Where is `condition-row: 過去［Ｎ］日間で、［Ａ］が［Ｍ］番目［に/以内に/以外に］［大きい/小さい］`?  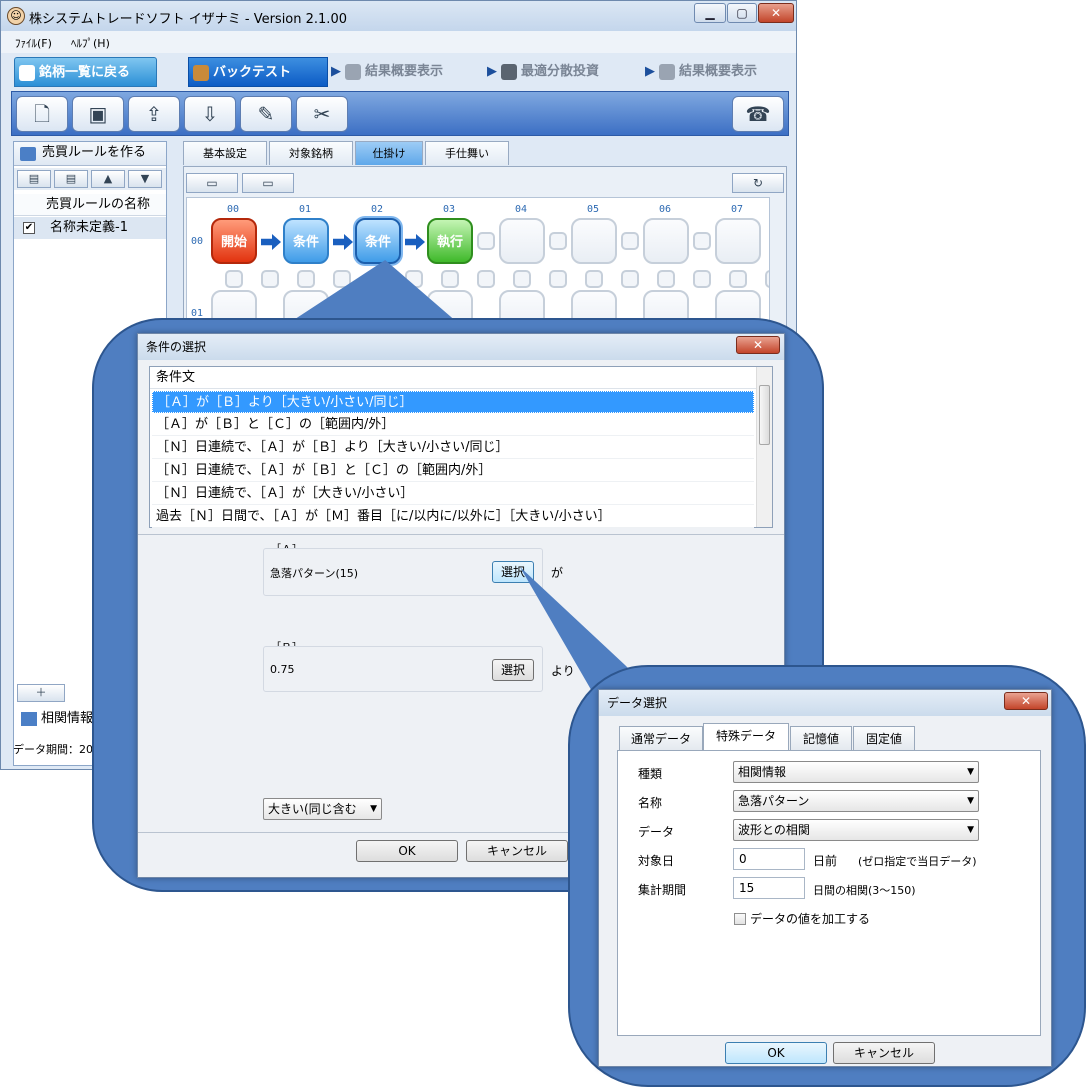
condition-row: 過去［Ｎ］日間で、［Ａ］が［Ｍ］番目［に/以内に/以外に］［大きい/小さい］ is located at coordinates (453, 517).